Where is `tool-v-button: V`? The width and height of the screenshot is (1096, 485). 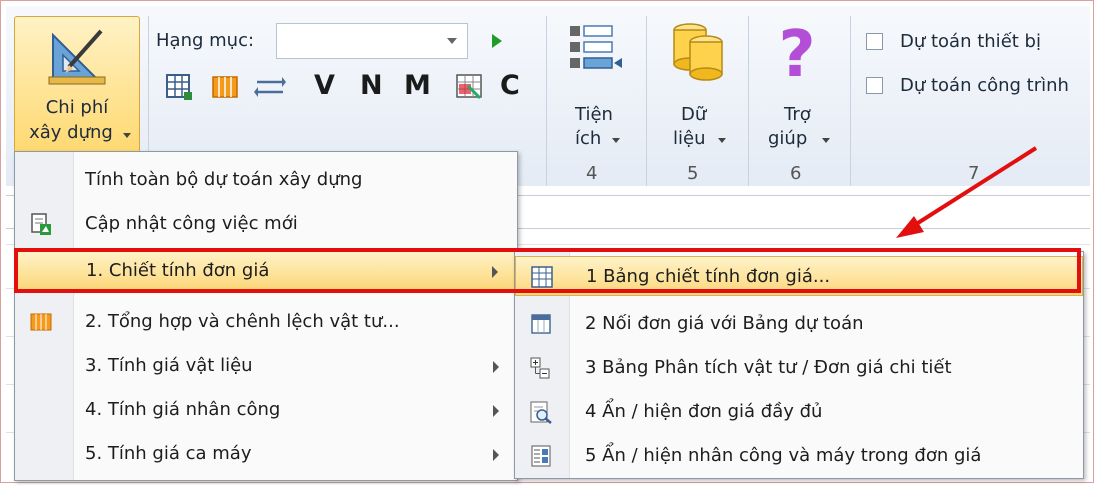 tool-v-button: V is located at coordinates (324, 85).